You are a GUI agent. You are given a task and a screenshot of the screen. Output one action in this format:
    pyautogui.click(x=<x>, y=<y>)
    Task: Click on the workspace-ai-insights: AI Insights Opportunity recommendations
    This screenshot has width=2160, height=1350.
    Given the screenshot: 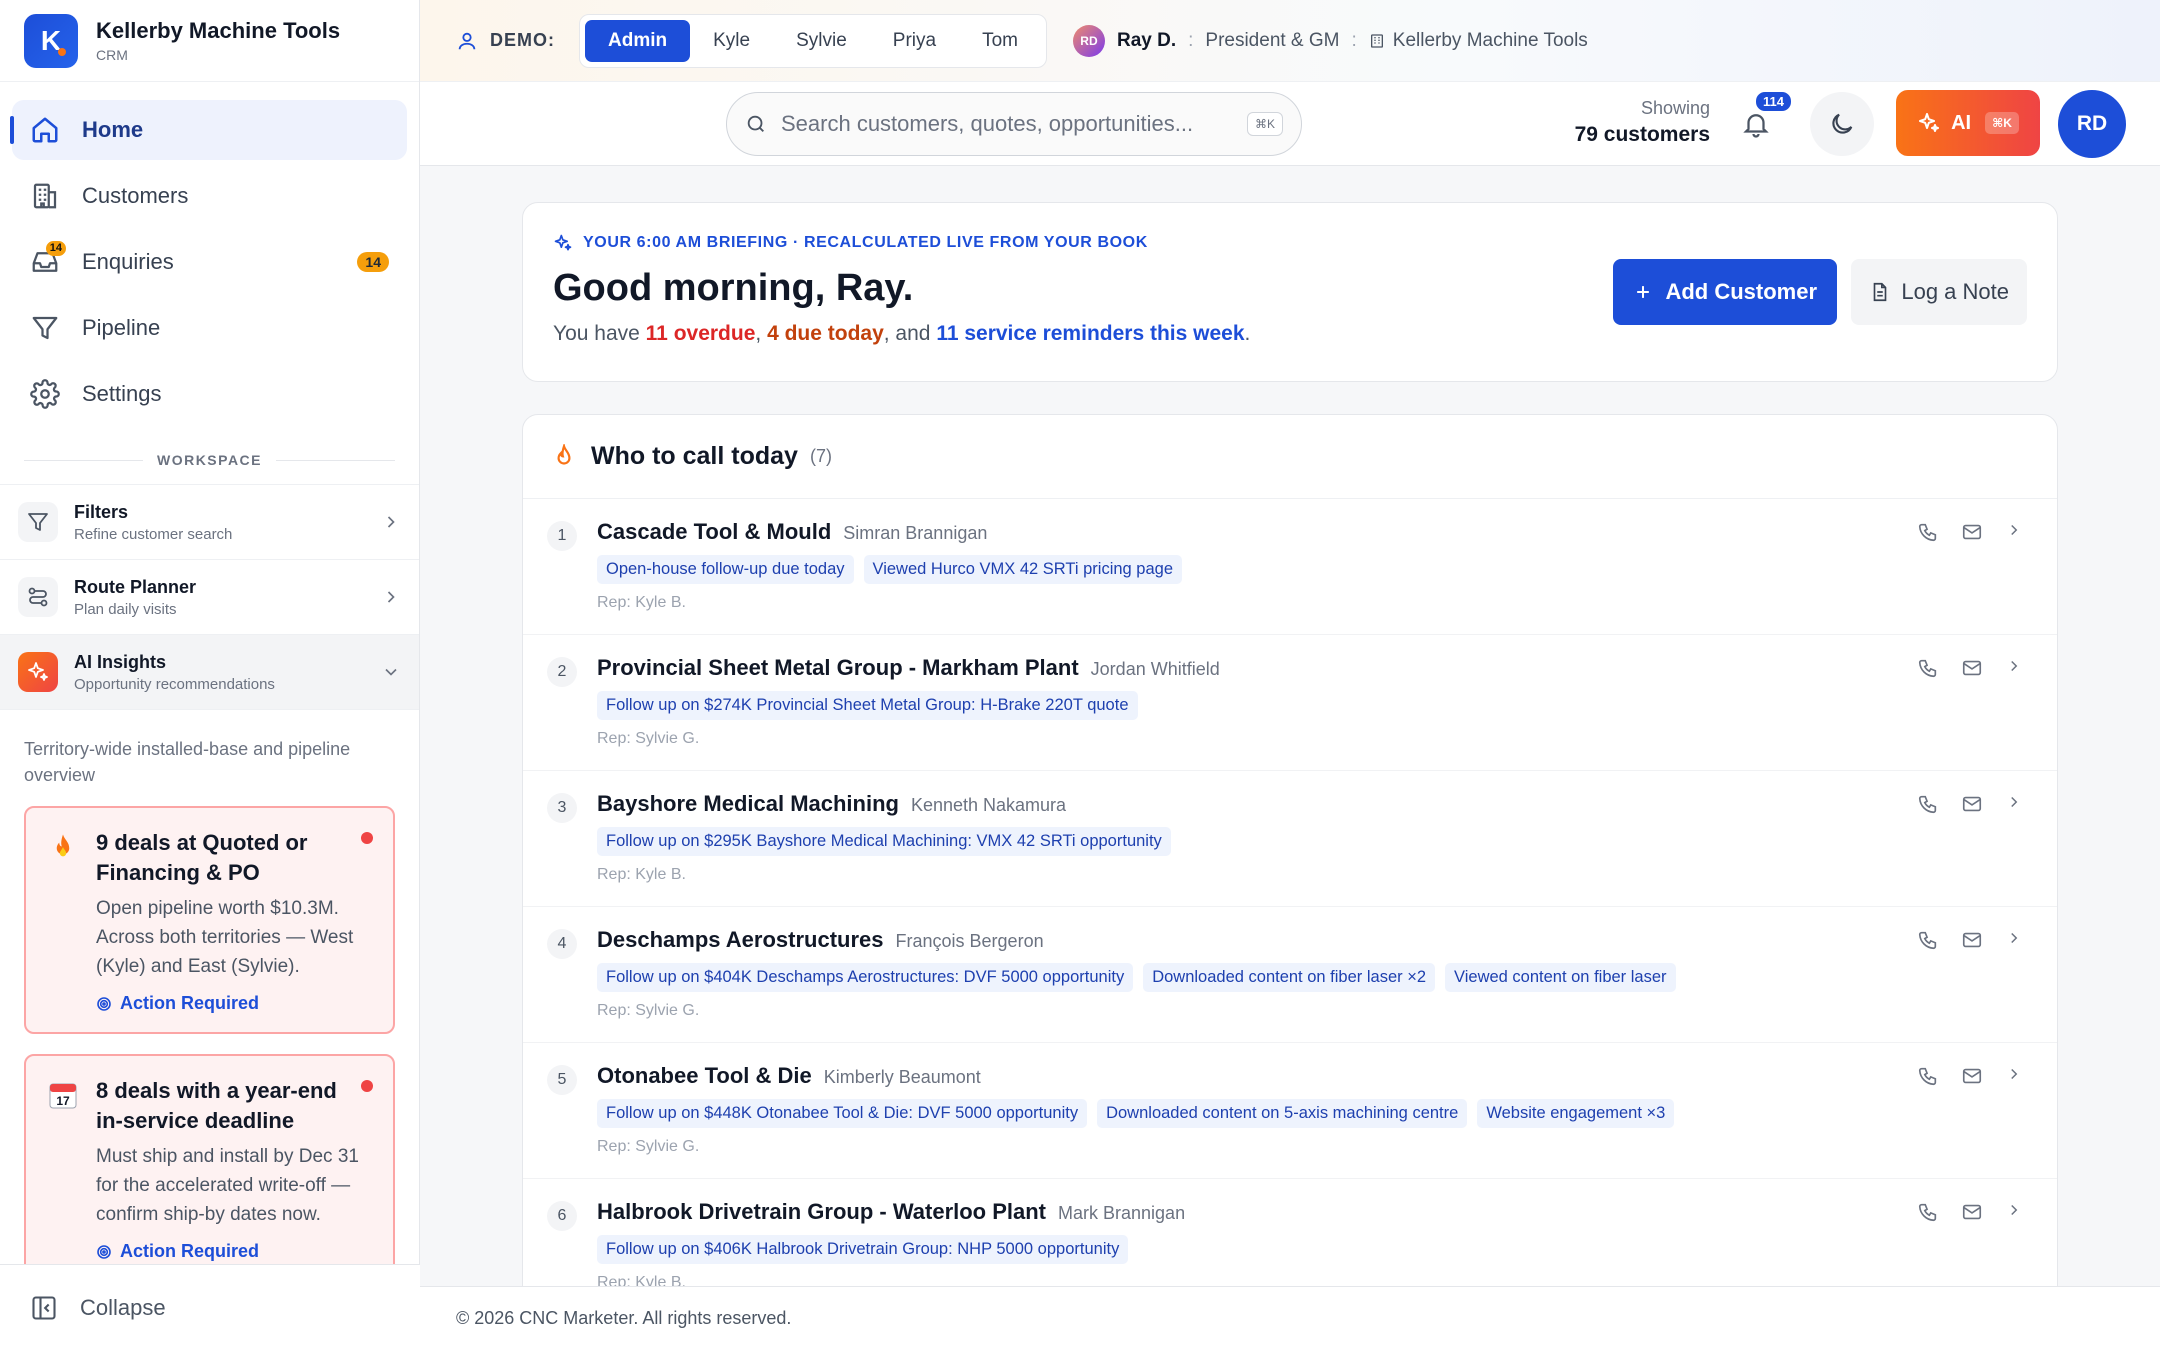 What is the action you would take?
    pyautogui.click(x=209, y=671)
    